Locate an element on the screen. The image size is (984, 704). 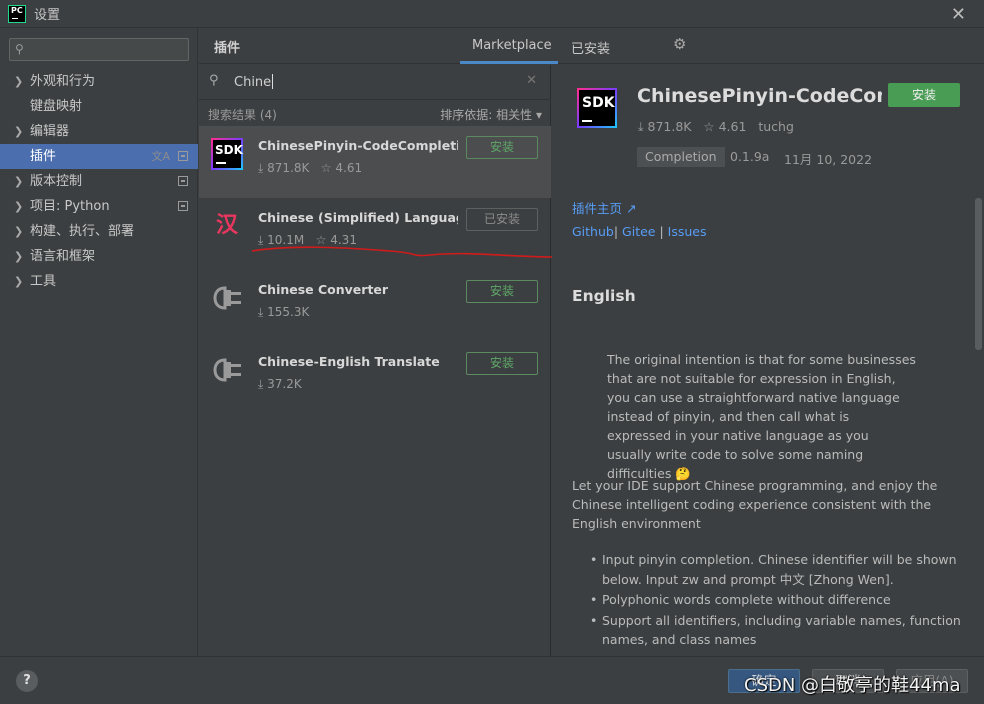
page-title: 插件 is located at coordinates (227, 48).